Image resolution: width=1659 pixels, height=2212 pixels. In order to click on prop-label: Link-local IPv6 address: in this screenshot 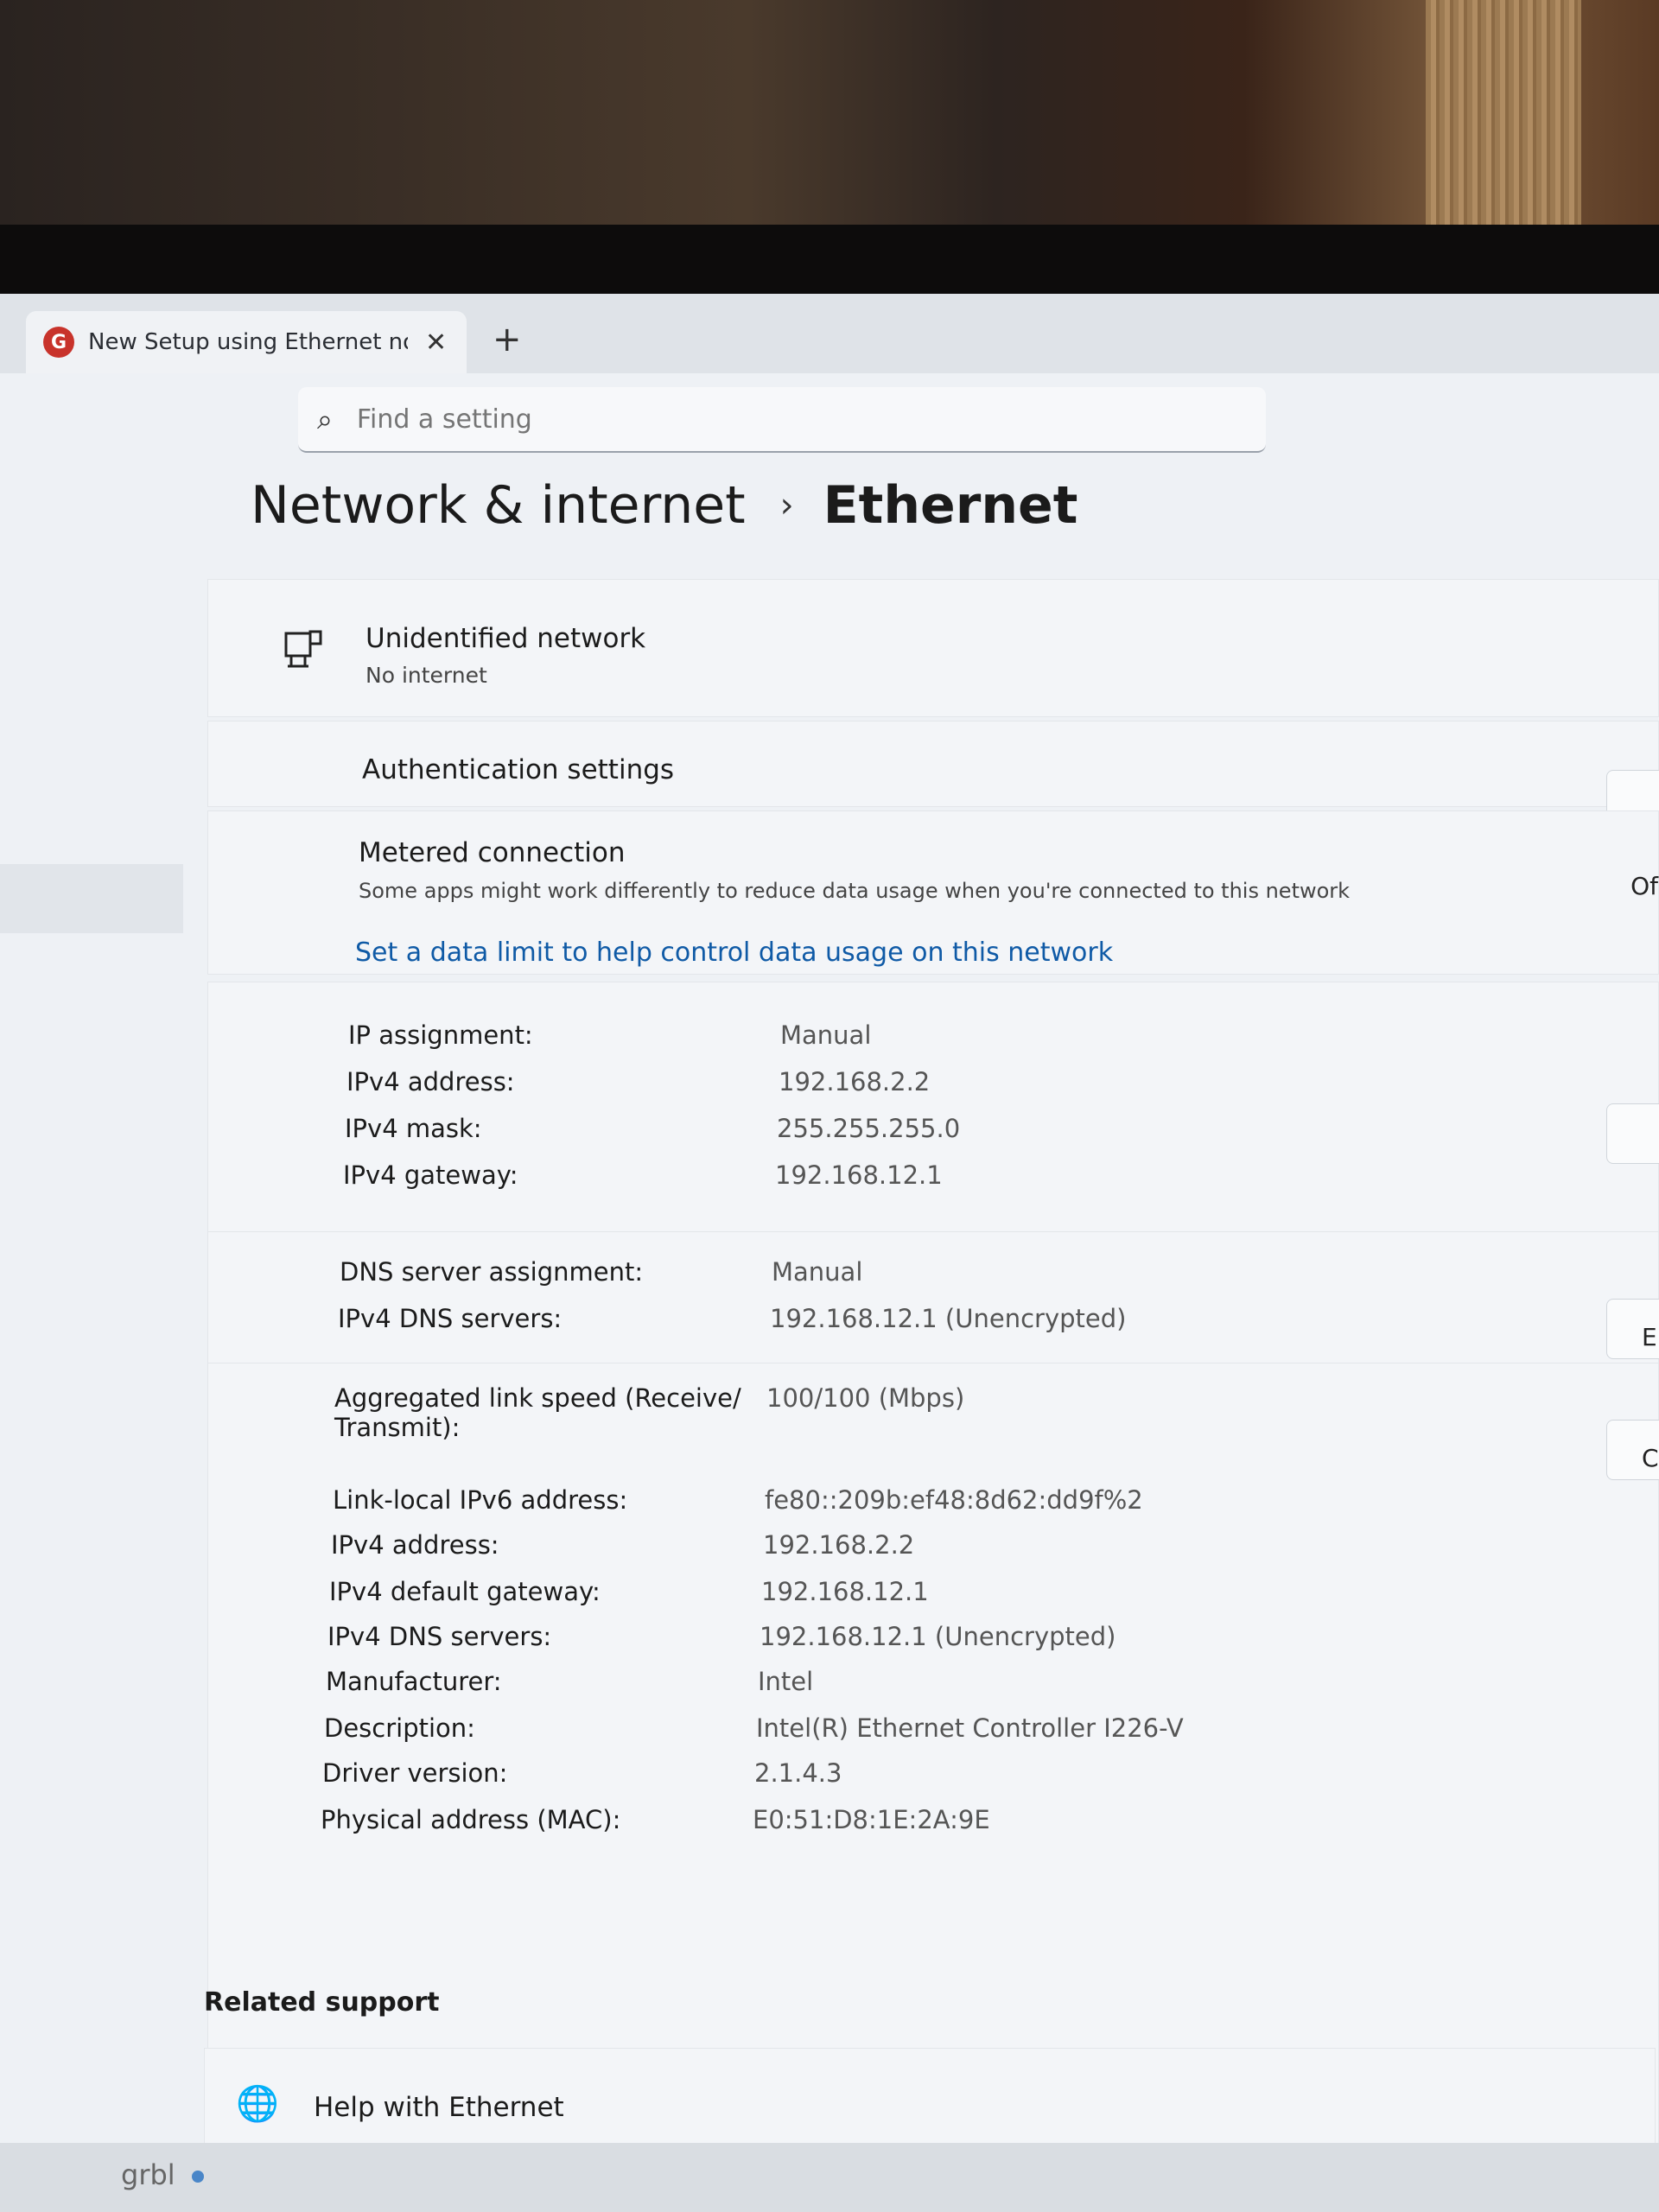, I will do `click(480, 1500)`.